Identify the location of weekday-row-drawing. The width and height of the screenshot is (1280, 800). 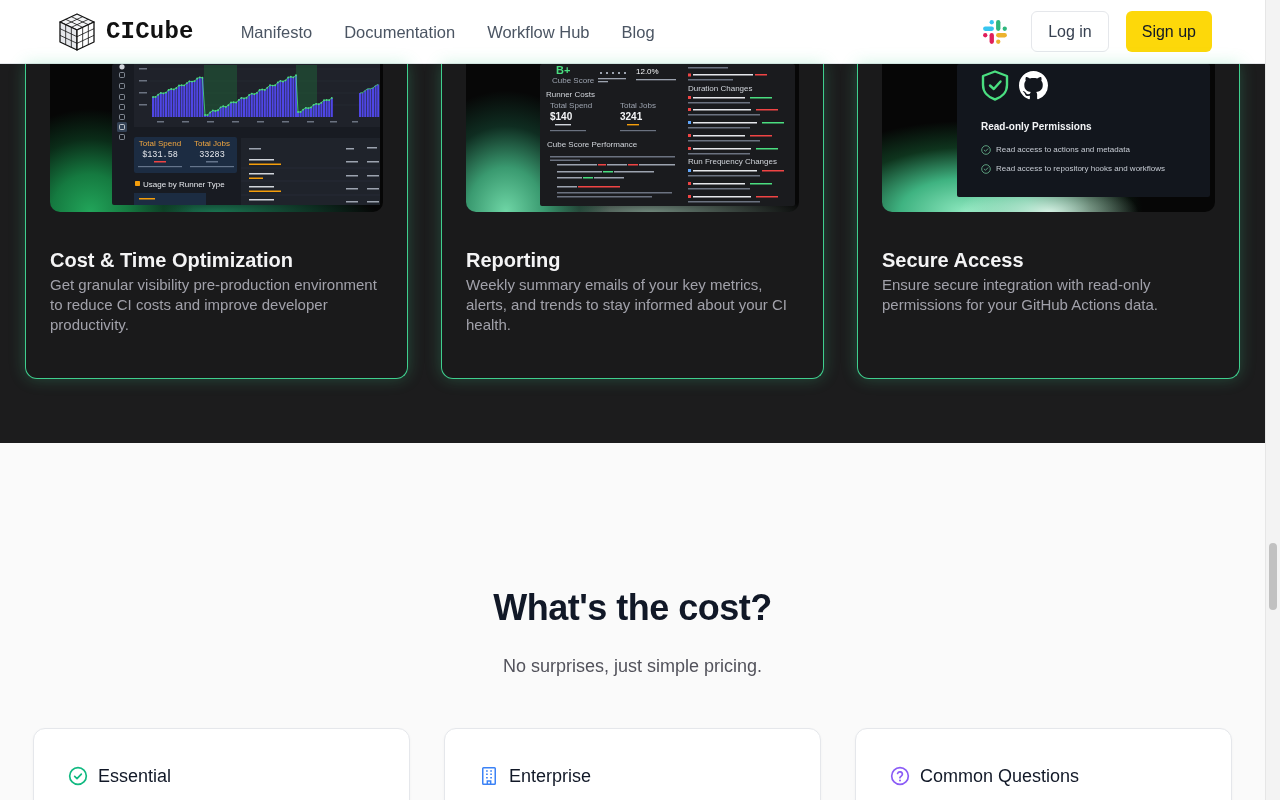
(612, 77).